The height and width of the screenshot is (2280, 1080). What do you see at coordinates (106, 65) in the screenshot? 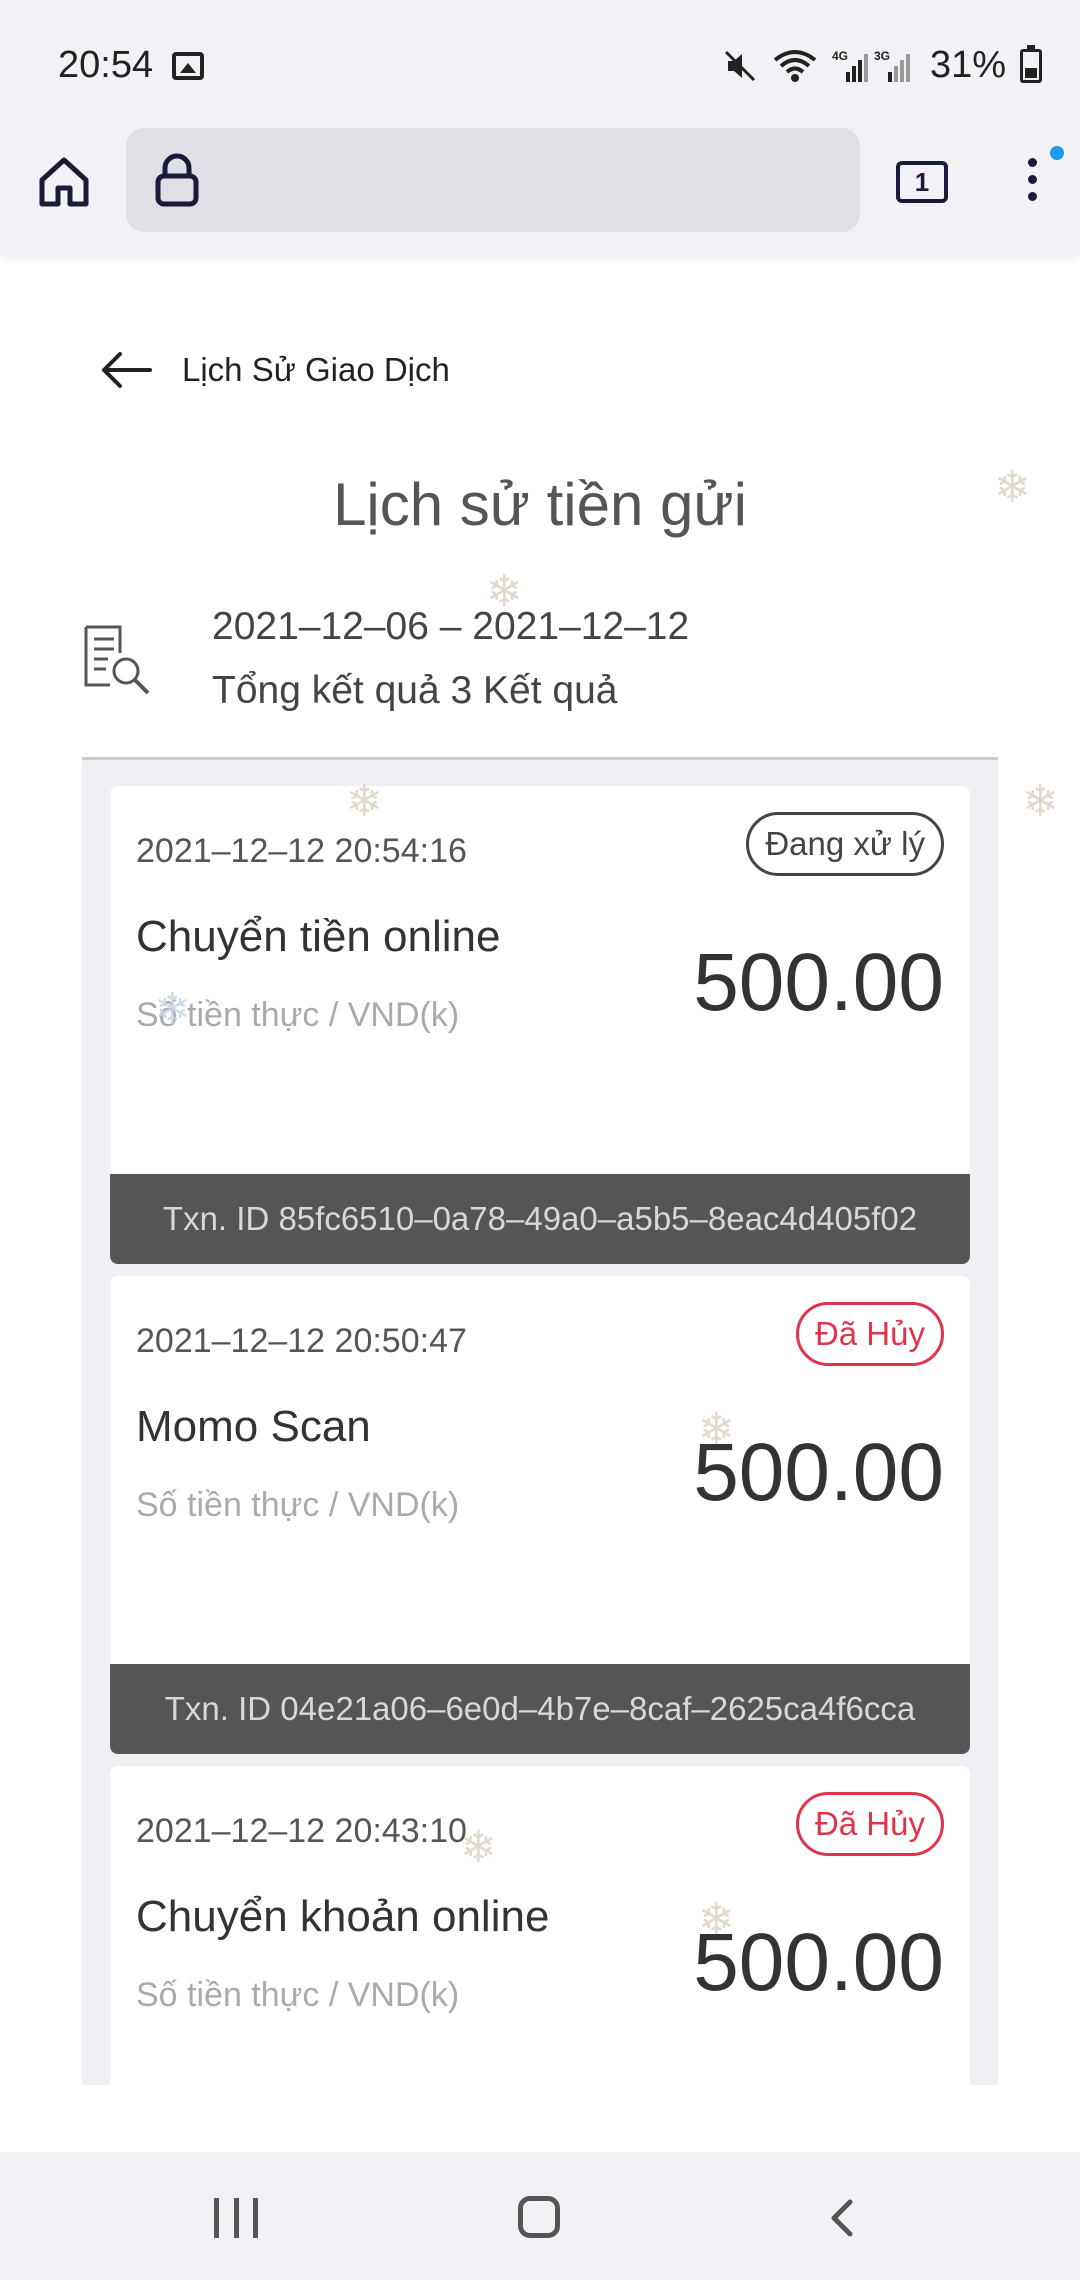
I see `status-time: 20:54` at bounding box center [106, 65].